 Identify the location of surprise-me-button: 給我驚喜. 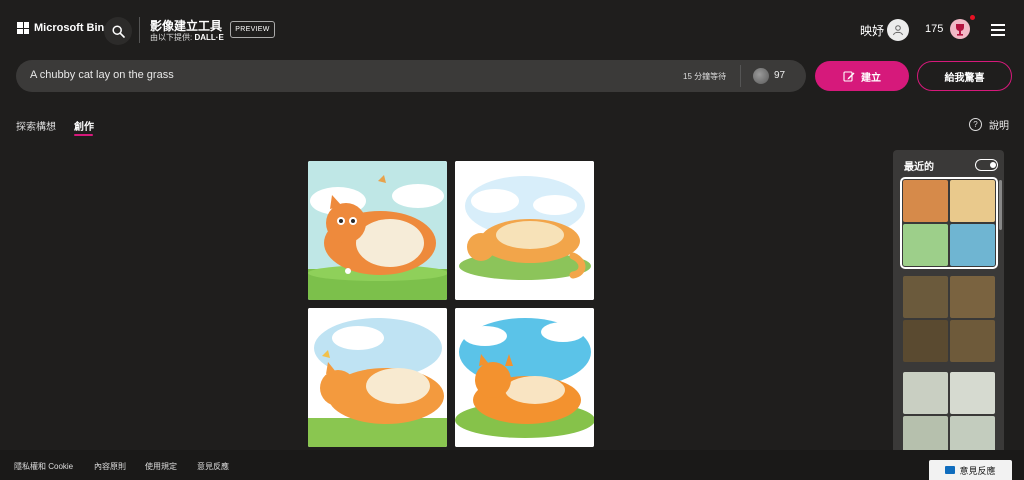
(964, 76).